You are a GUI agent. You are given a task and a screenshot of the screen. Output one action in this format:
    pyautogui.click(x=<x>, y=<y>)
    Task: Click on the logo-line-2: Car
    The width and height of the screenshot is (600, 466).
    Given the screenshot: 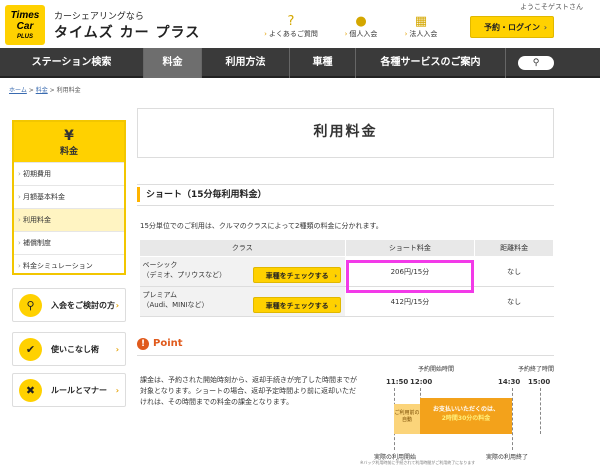 What is the action you would take?
    pyautogui.click(x=25, y=26)
    